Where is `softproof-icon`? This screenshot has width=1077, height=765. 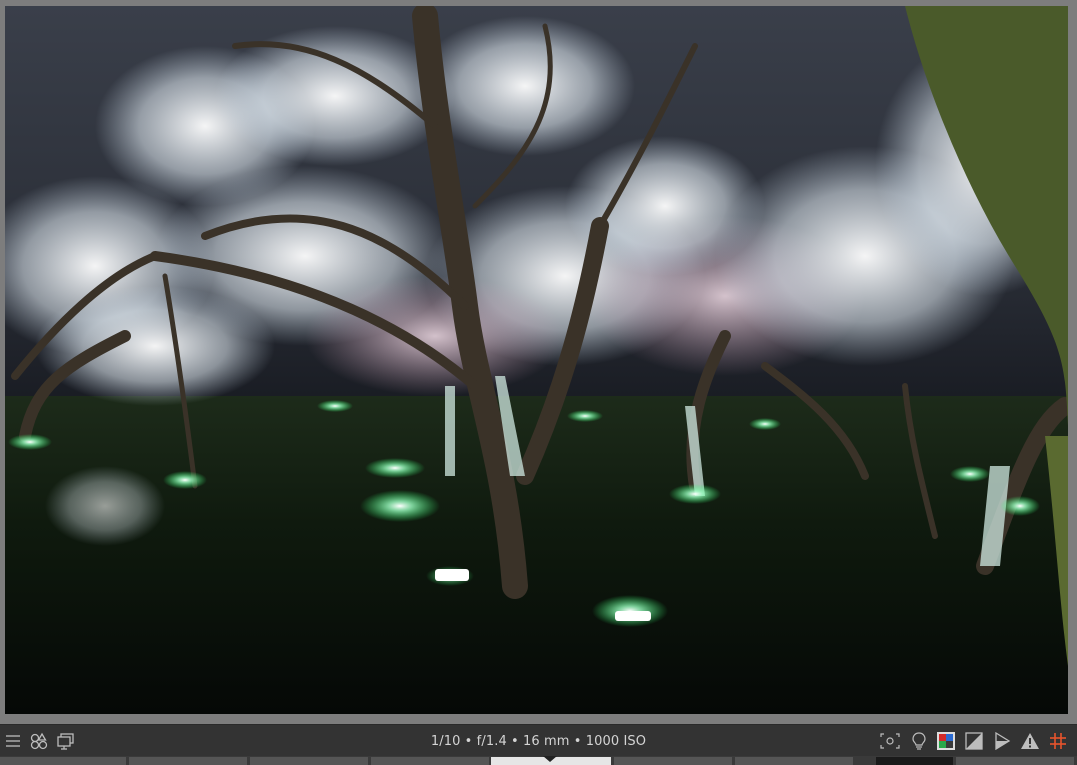
softproof-icon is located at coordinates (974, 741).